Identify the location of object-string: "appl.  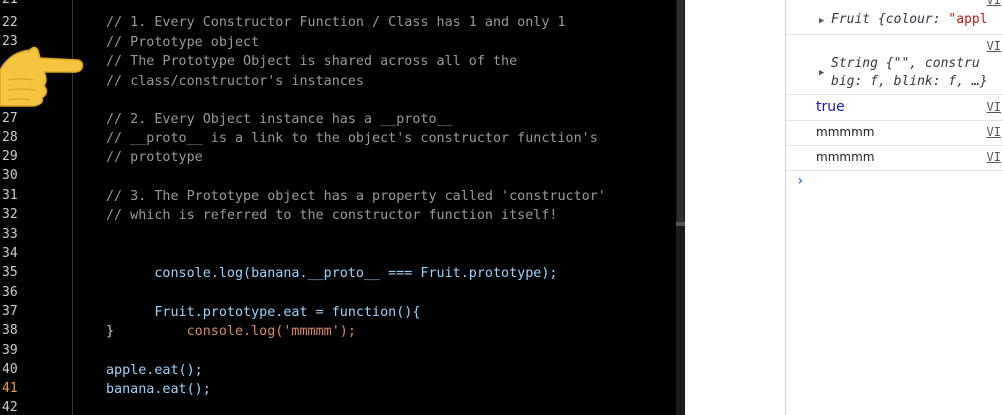
(968, 19).